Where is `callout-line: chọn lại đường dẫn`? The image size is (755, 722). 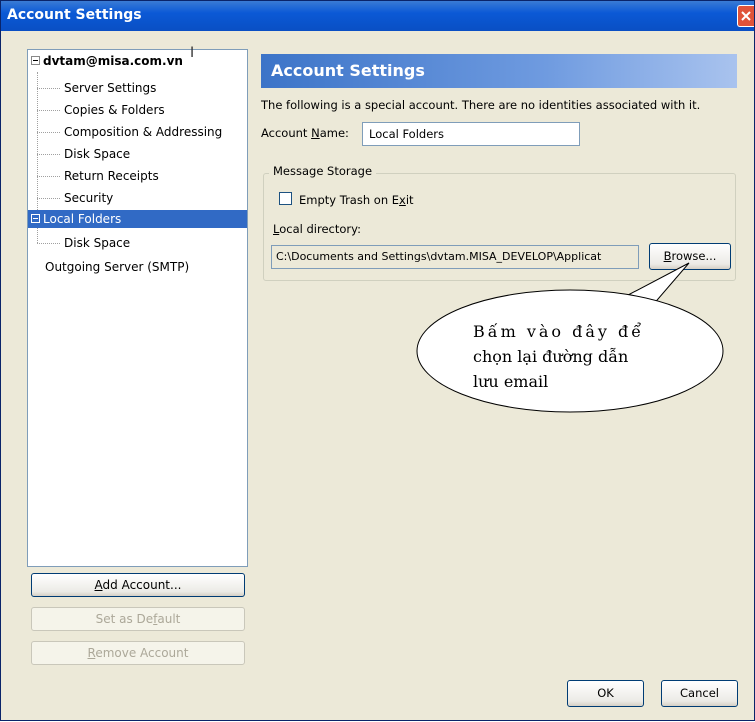
callout-line: chọn lại đường dẫn is located at coordinates (551, 356).